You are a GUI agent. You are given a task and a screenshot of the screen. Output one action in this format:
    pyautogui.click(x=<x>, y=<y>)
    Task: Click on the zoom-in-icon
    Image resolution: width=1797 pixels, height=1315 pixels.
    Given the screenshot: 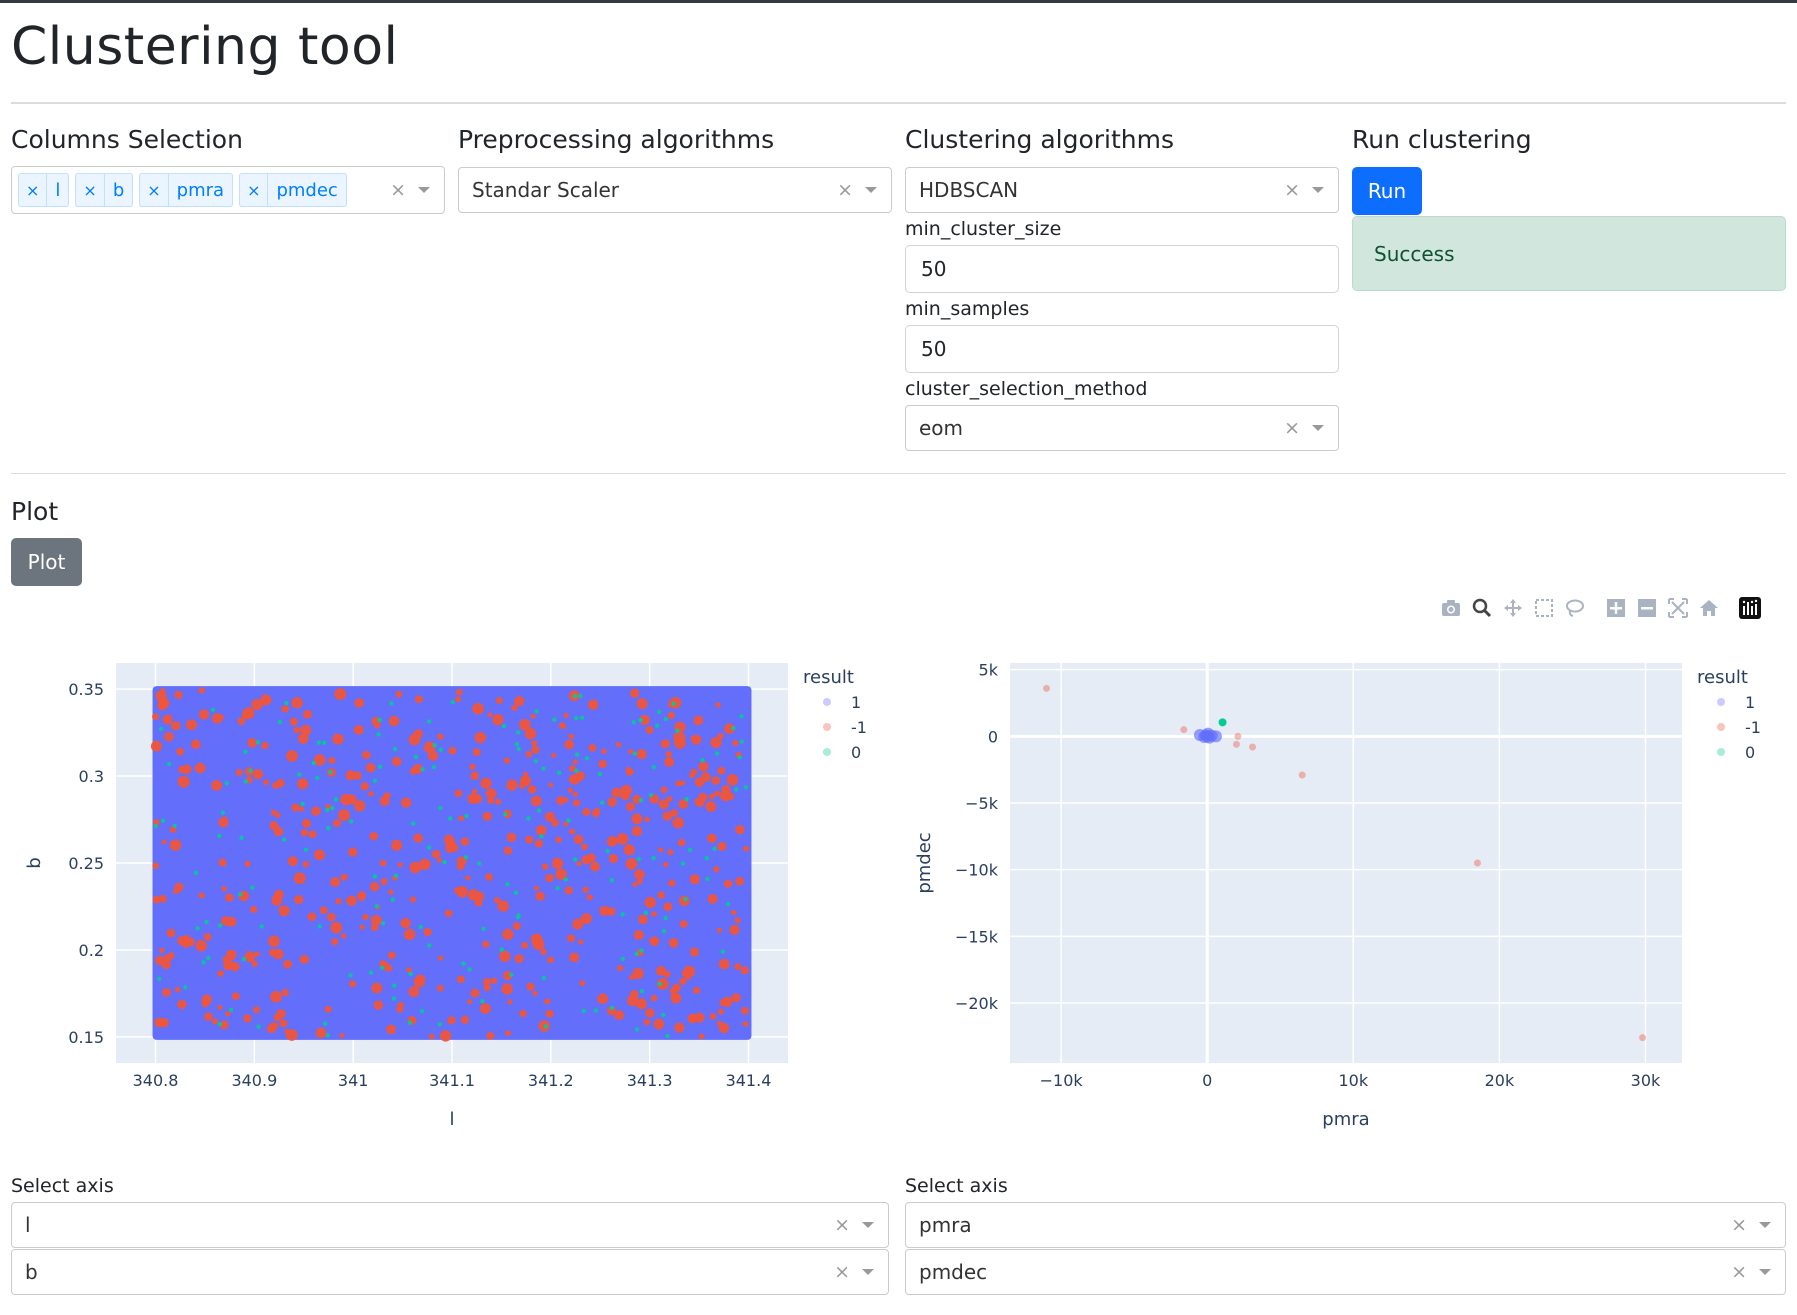 What is the action you would take?
    pyautogui.click(x=1616, y=608)
    